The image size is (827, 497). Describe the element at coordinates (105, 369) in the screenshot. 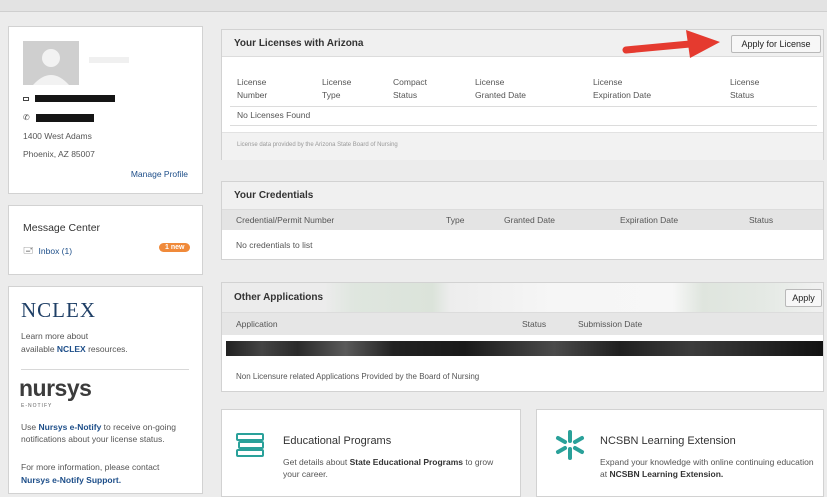

I see `divider` at that location.